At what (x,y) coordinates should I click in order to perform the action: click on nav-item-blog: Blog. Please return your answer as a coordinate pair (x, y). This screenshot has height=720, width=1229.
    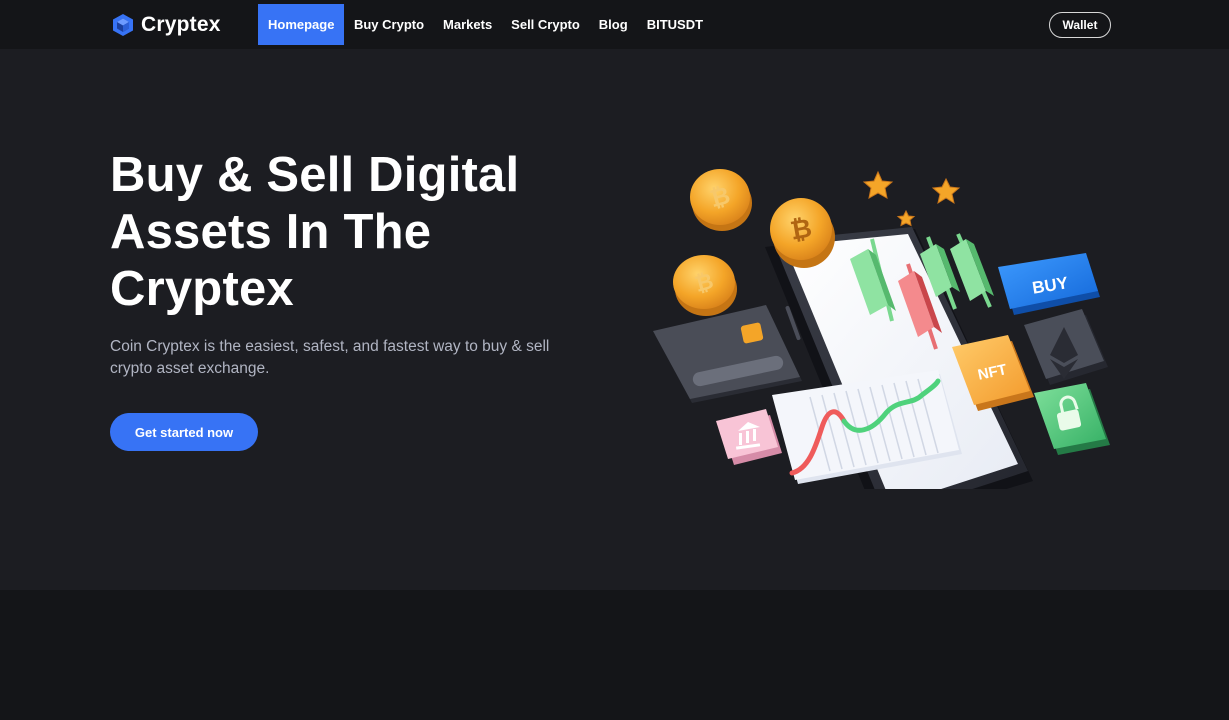
    Looking at the image, I should click on (613, 24).